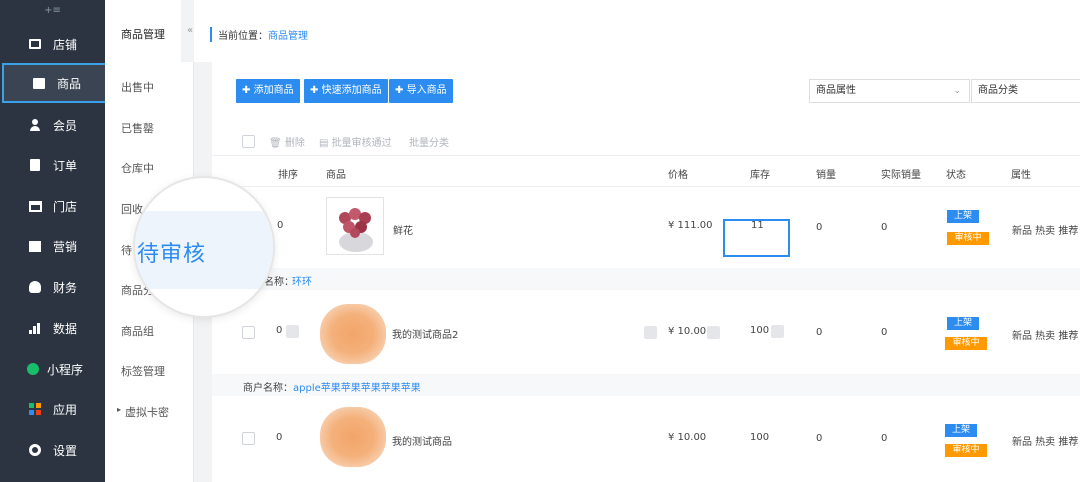 Image resolution: width=1080 pixels, height=482 pixels. I want to click on sidebar-item-marketing: 营销, so click(52, 246).